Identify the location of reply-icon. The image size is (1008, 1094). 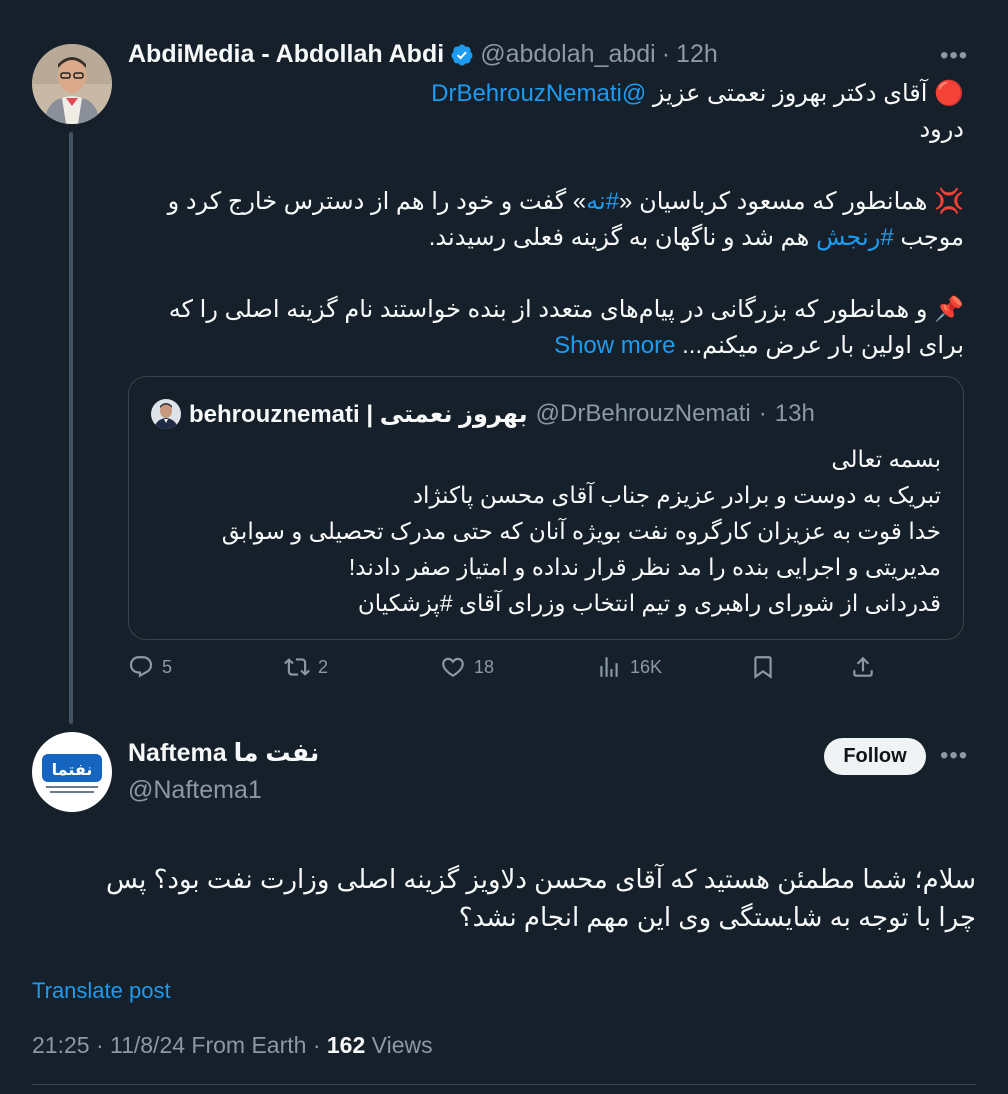
(141, 667).